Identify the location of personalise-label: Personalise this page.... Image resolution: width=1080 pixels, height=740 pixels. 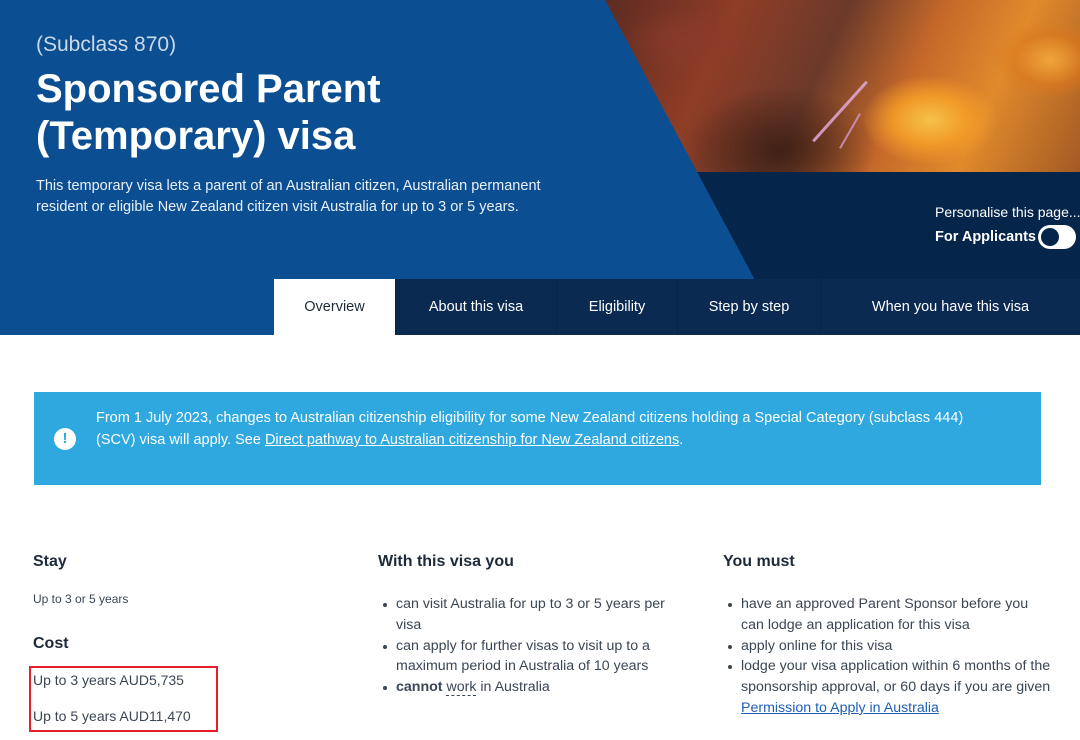
(1007, 212).